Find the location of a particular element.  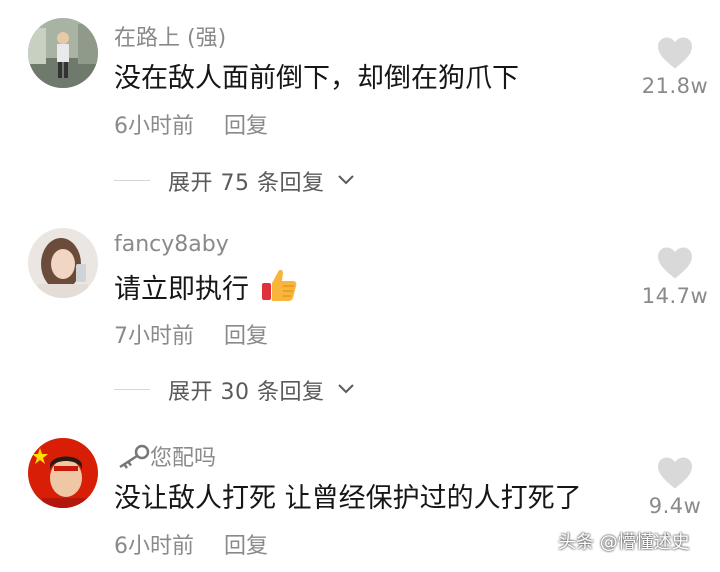

like-button: 9.4w is located at coordinates (675, 487).